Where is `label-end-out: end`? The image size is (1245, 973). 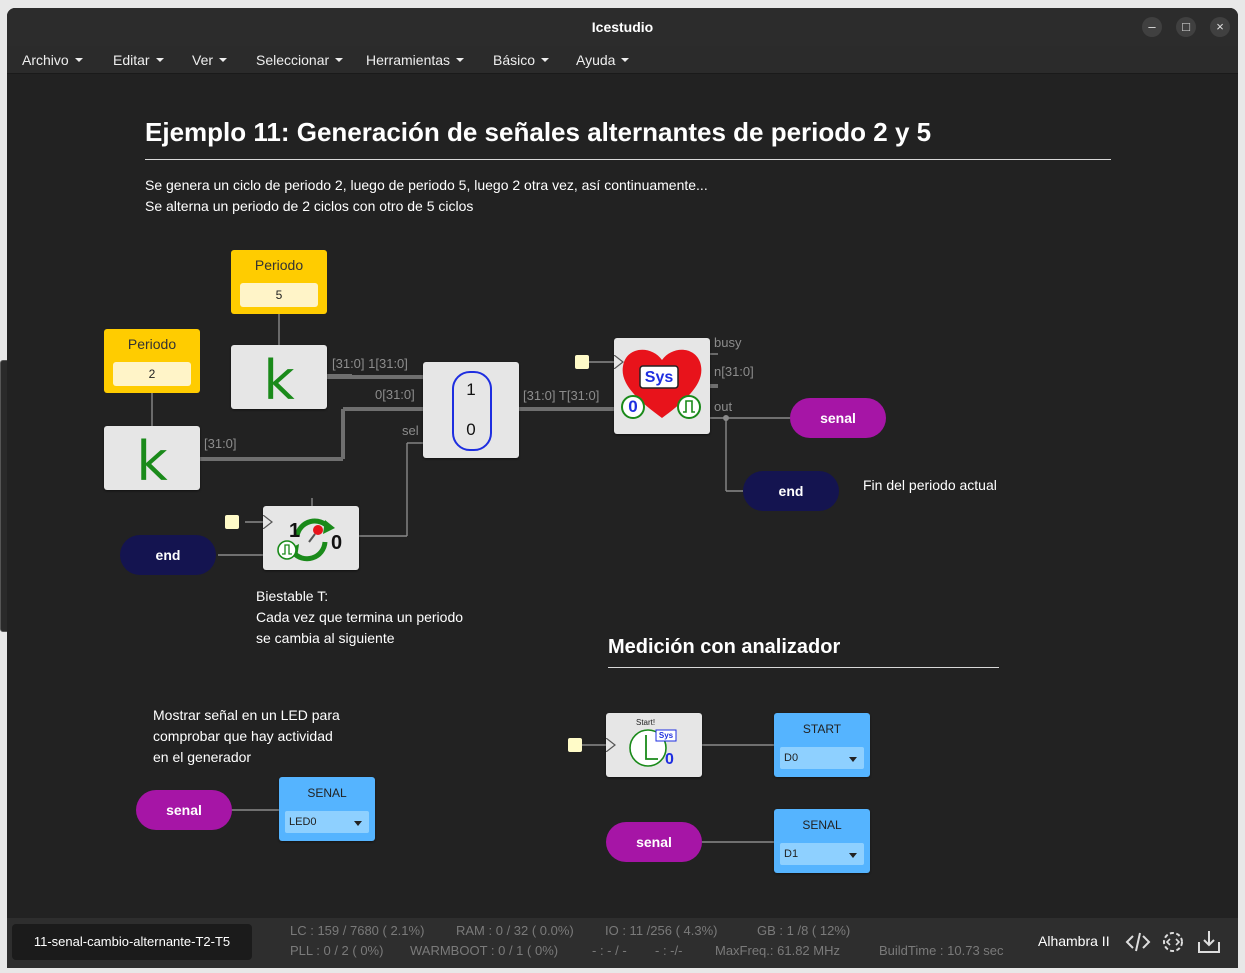
label-end-out: end is located at coordinates (791, 491).